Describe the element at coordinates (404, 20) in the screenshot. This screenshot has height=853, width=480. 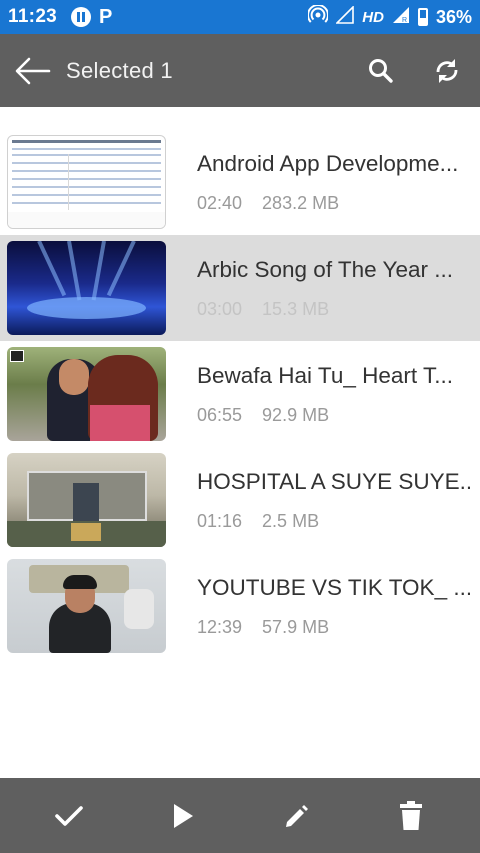
I see `svg-text: R` at that location.